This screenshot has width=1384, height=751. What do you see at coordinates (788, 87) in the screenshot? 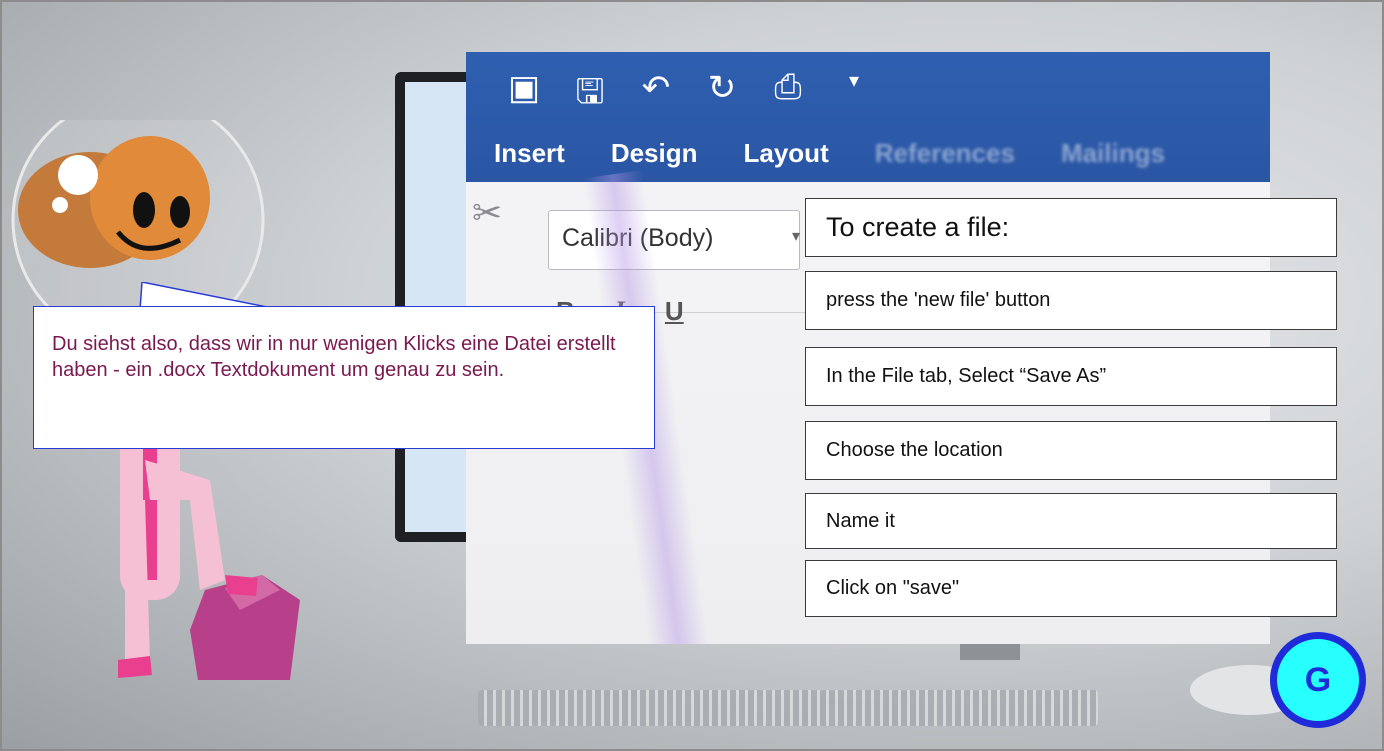
I see `print-icon: ⎙` at bounding box center [788, 87].